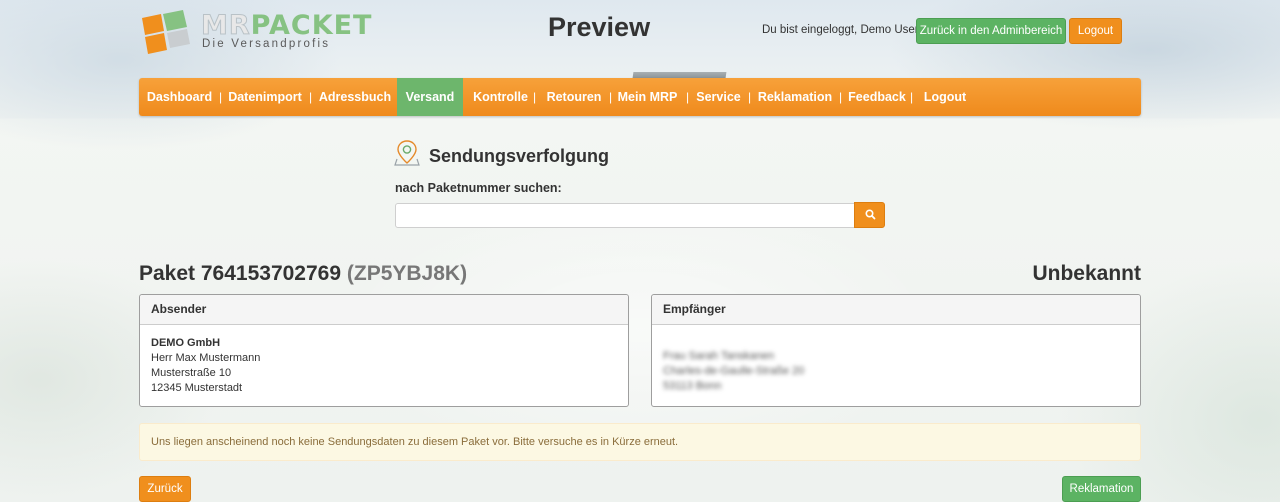 This screenshot has height=502, width=1280. I want to click on logo: MRPACKET Die Versandprofis, so click(256, 32).